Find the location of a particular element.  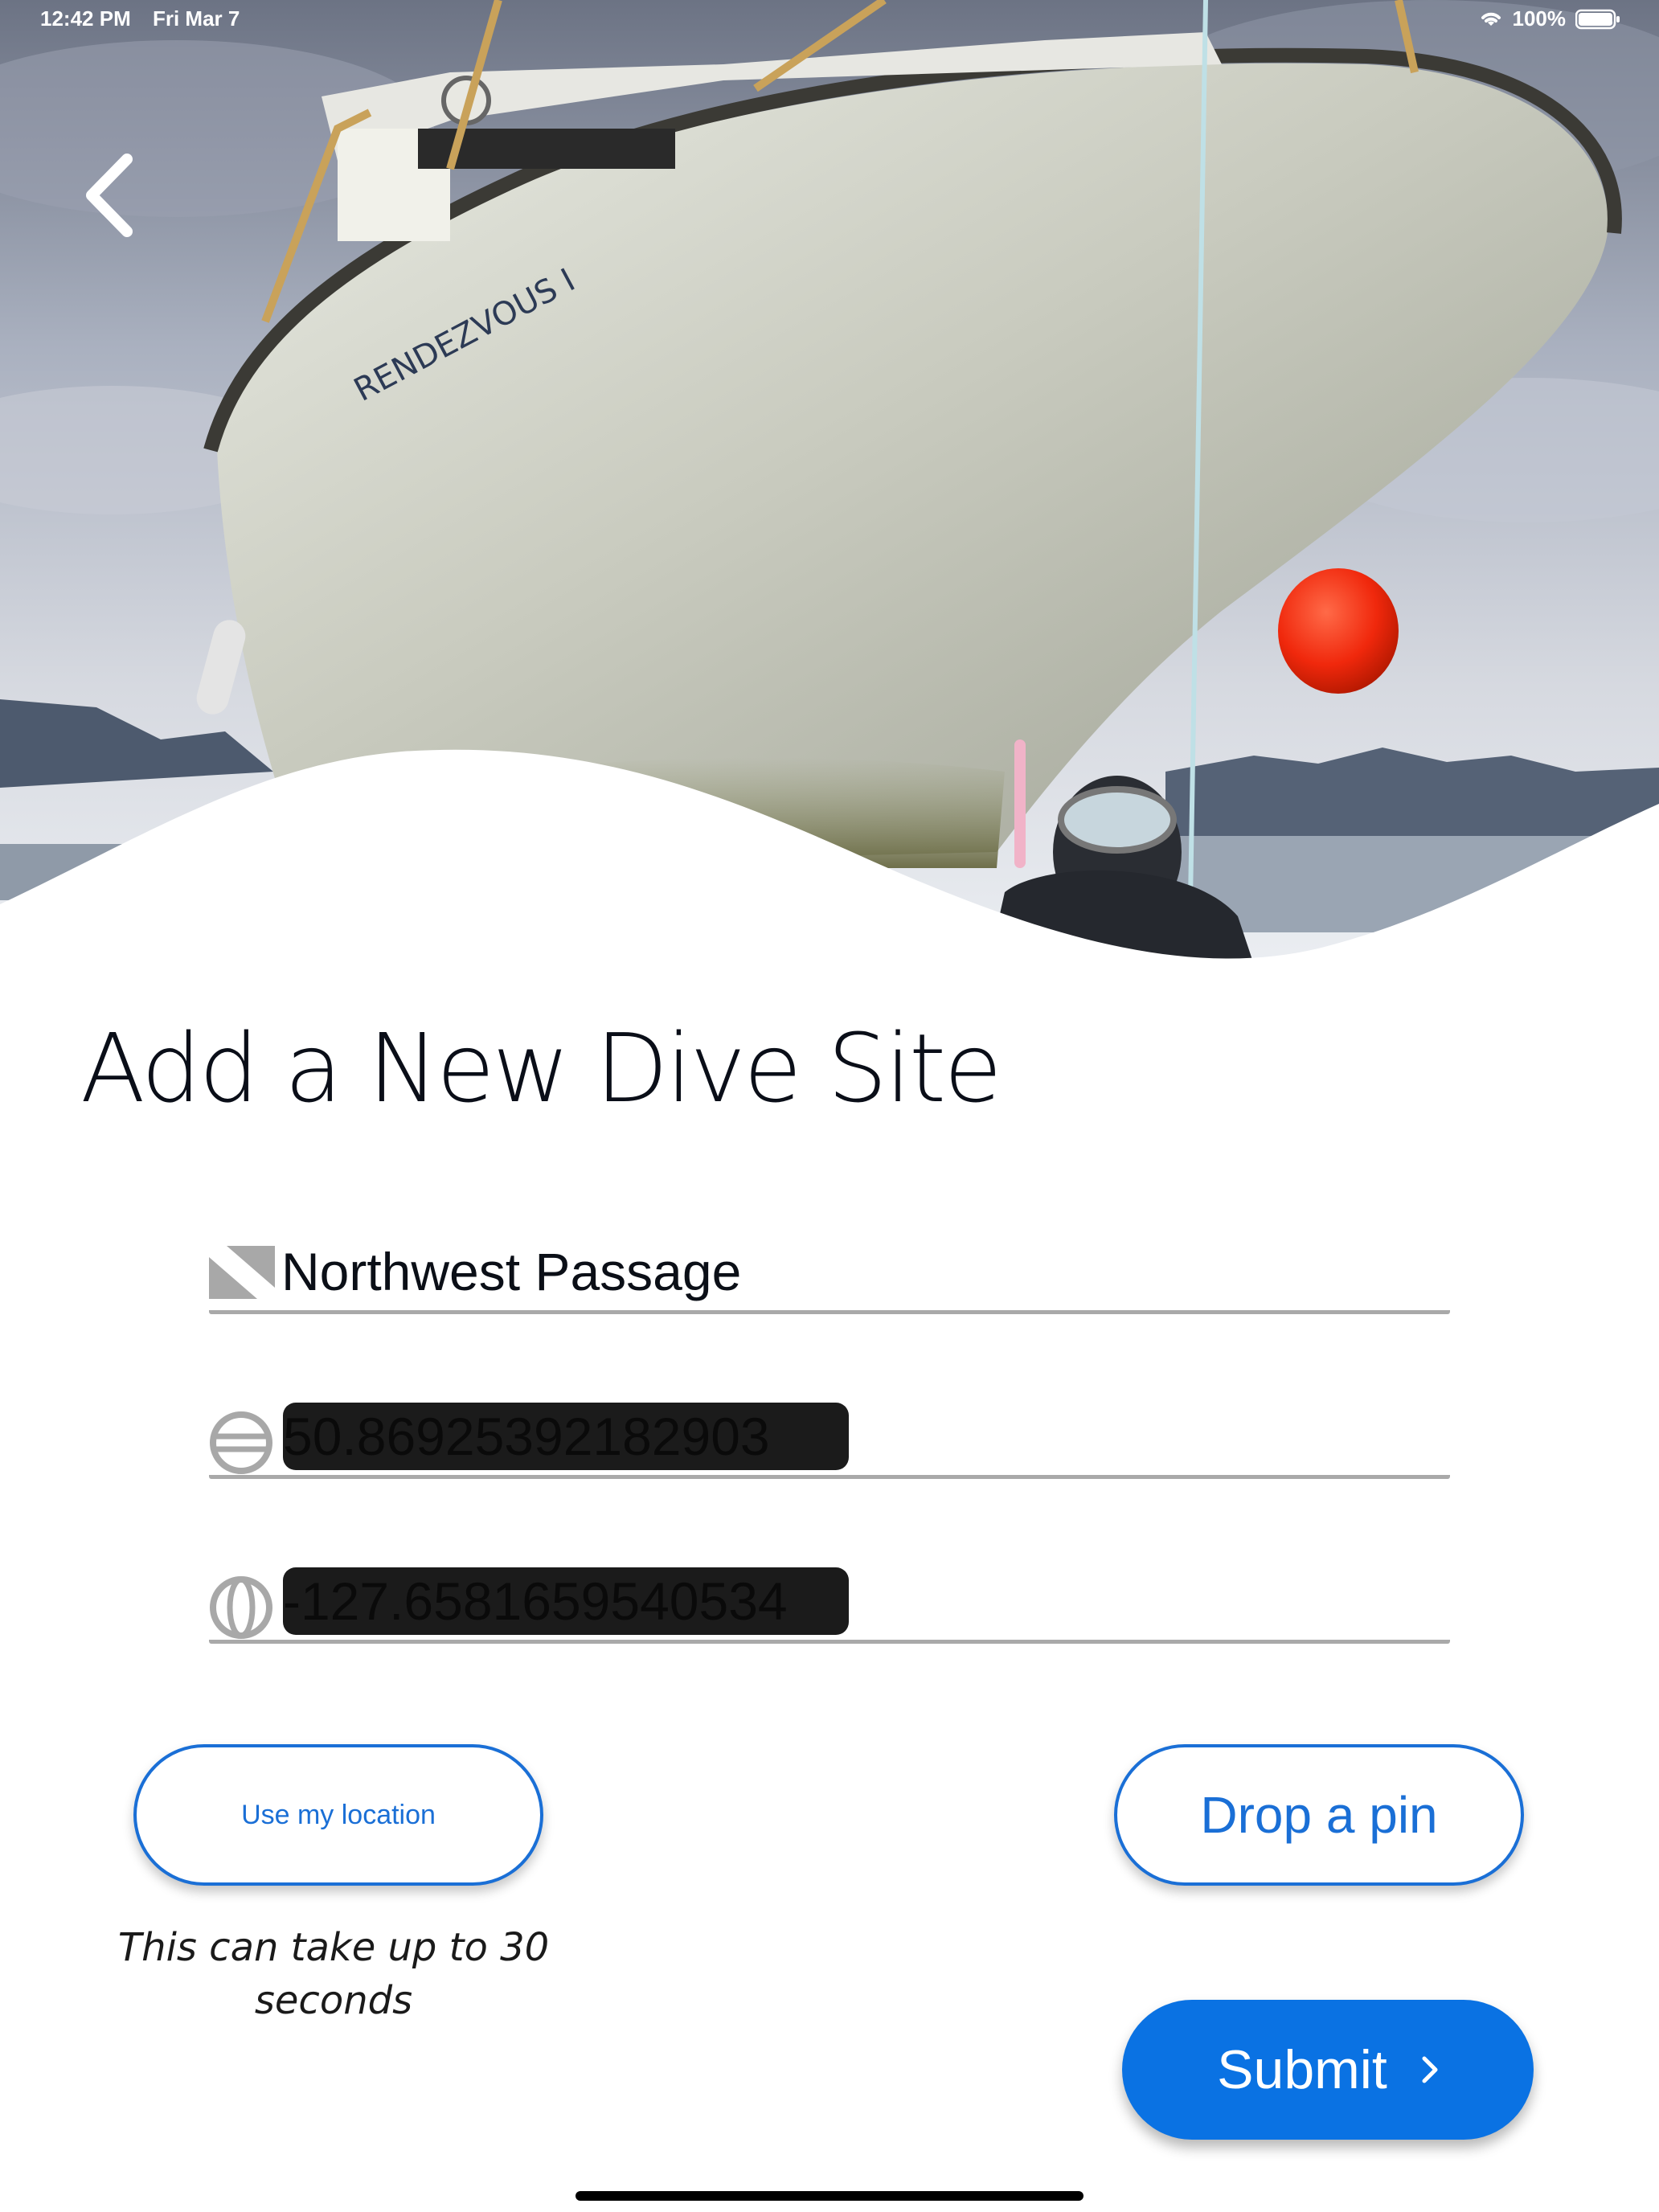

drop-a-pin-button: Drop a pin is located at coordinates (1319, 1815).